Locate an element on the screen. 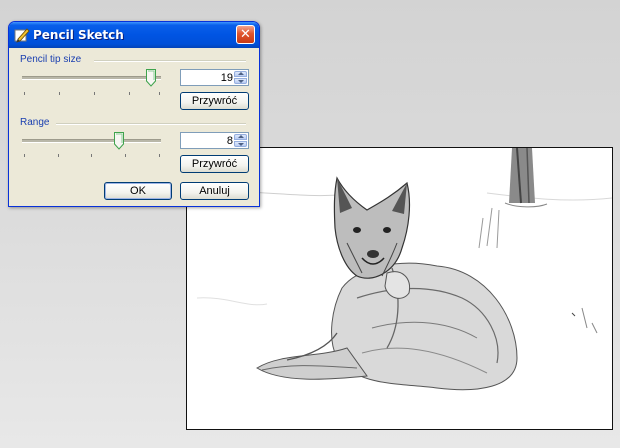 The height and width of the screenshot is (448, 620). range-slider-thumb is located at coordinates (119, 141).